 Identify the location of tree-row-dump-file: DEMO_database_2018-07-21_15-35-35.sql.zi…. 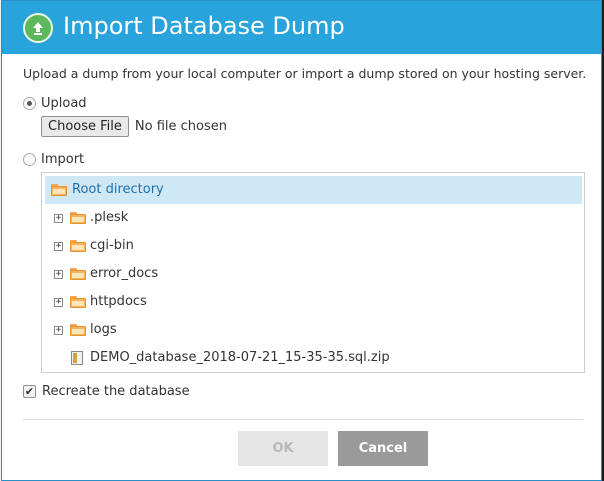
(313, 358).